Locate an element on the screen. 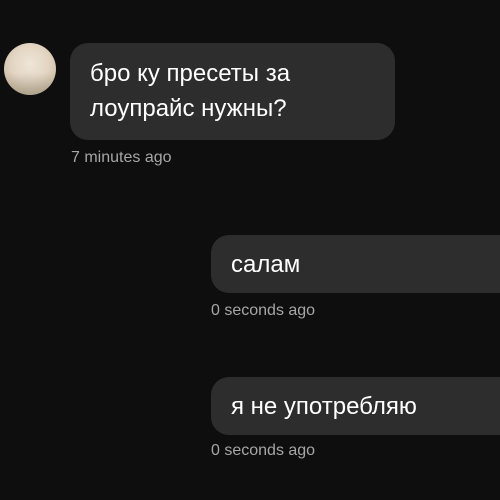 The image size is (500, 500). message-text: я не употребляю is located at coordinates (324, 406).